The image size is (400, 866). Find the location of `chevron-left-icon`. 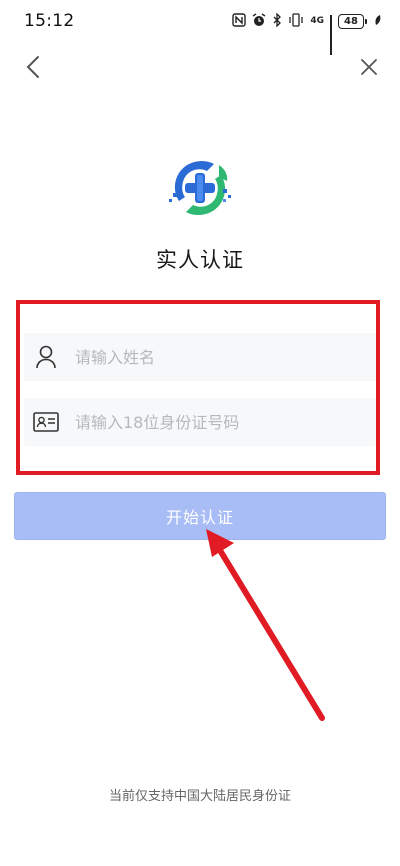

chevron-left-icon is located at coordinates (32, 67).